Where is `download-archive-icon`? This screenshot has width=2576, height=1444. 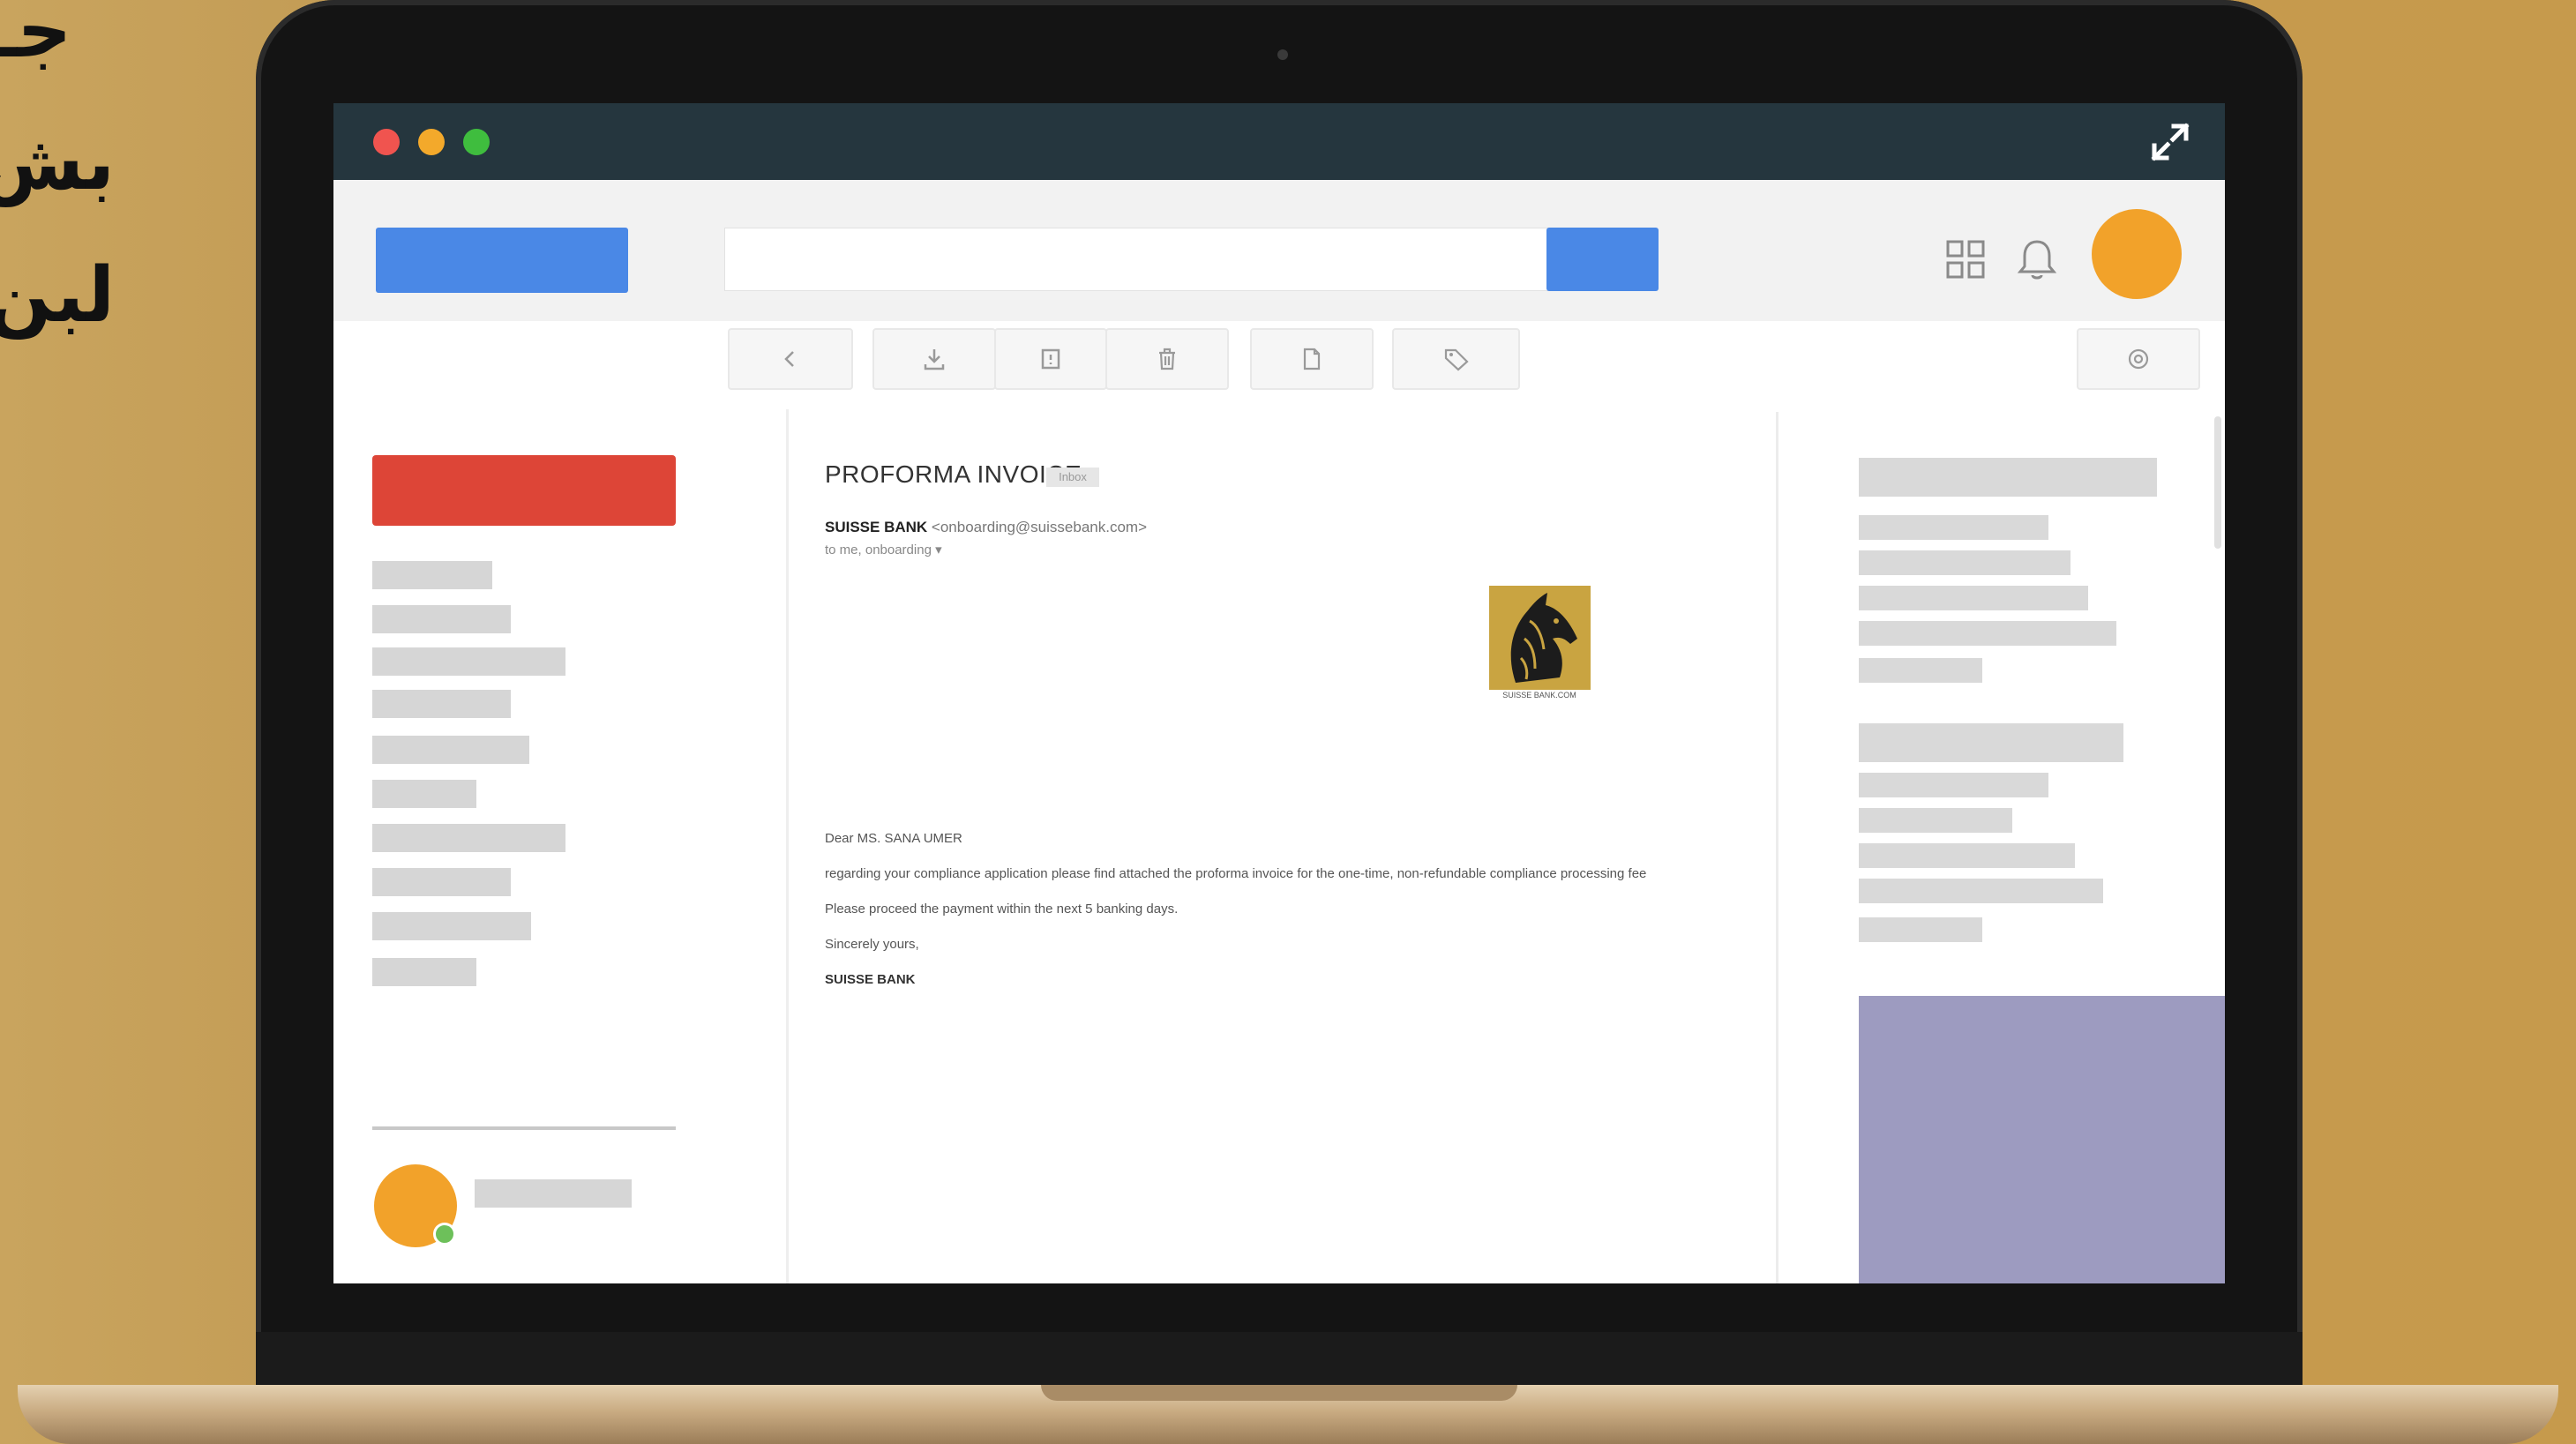 download-archive-icon is located at coordinates (935, 359).